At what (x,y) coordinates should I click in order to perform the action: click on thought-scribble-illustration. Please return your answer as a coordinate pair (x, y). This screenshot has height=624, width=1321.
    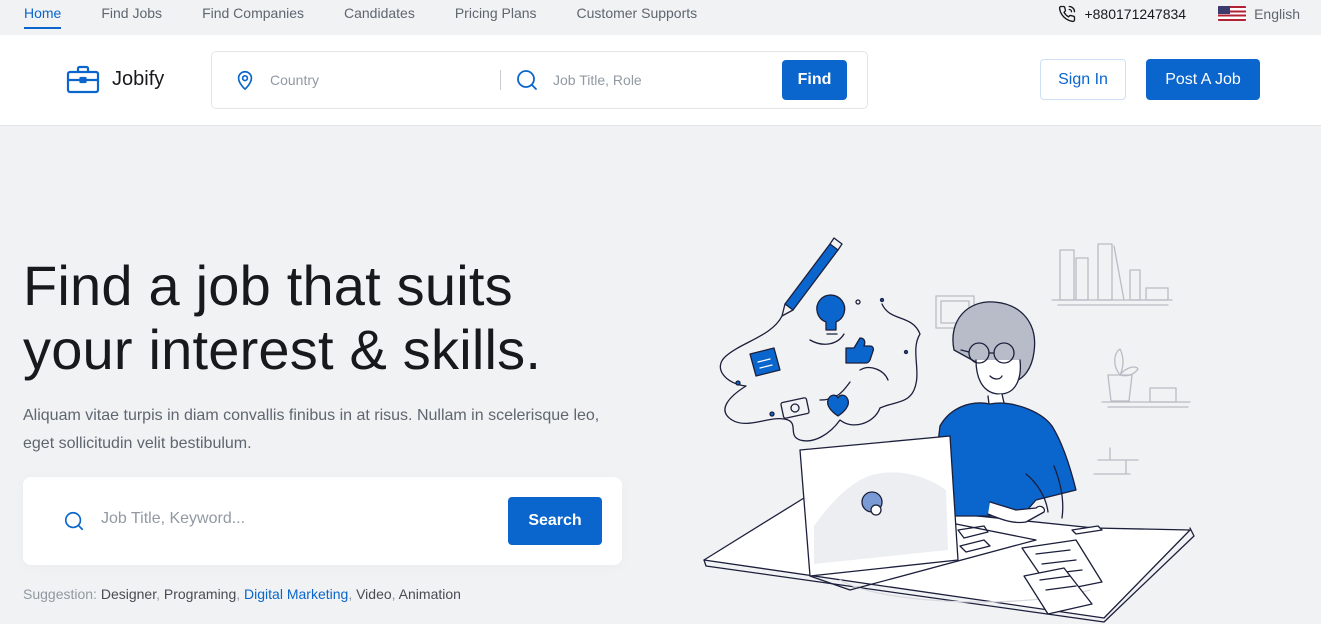
    Looking at the image, I should click on (820, 369).